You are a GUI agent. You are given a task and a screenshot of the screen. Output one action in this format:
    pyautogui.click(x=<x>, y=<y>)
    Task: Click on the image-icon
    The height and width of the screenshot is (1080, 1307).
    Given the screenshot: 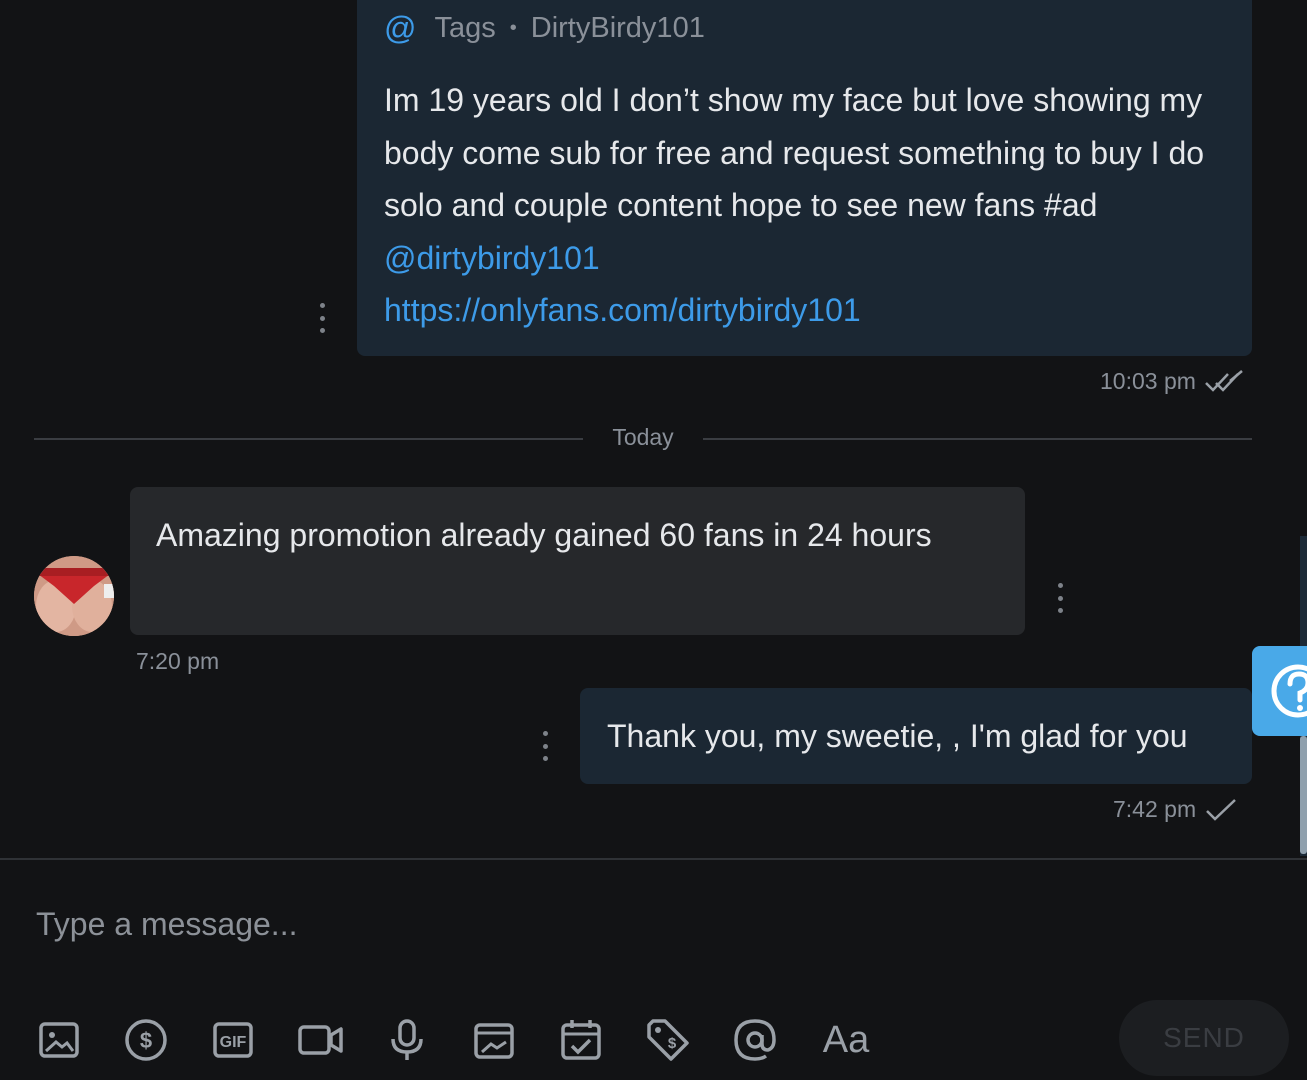 What is the action you would take?
    pyautogui.click(x=59, y=1040)
    